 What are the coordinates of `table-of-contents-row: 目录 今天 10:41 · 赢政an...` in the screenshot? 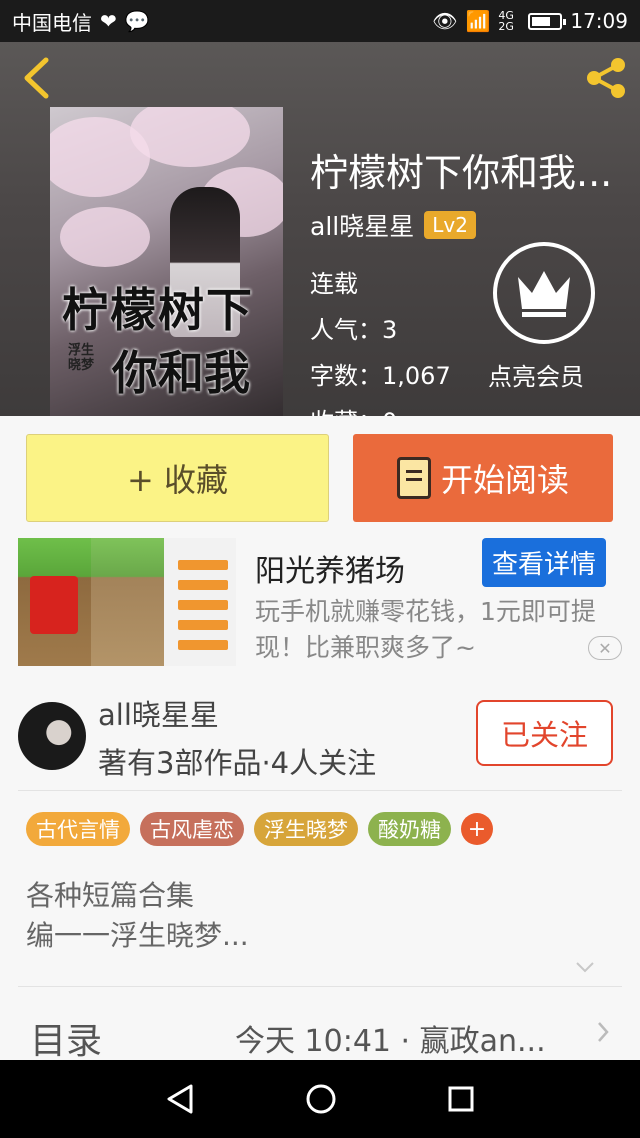 It's located at (320, 1036).